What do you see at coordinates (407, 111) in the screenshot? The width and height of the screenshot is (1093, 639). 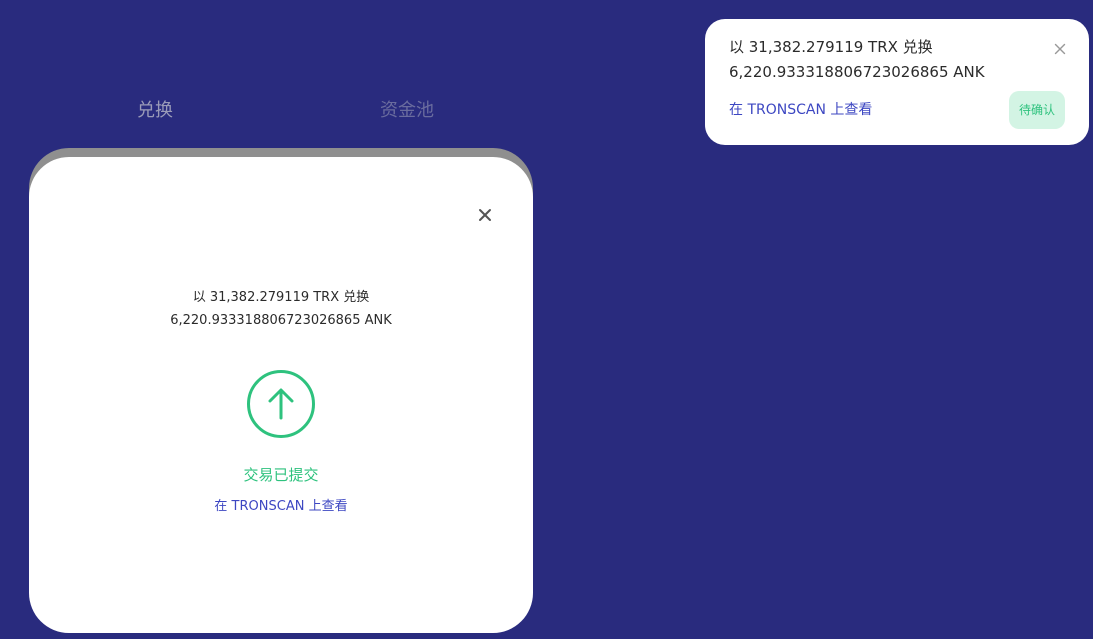 I see `tab-pool: 资金池` at bounding box center [407, 111].